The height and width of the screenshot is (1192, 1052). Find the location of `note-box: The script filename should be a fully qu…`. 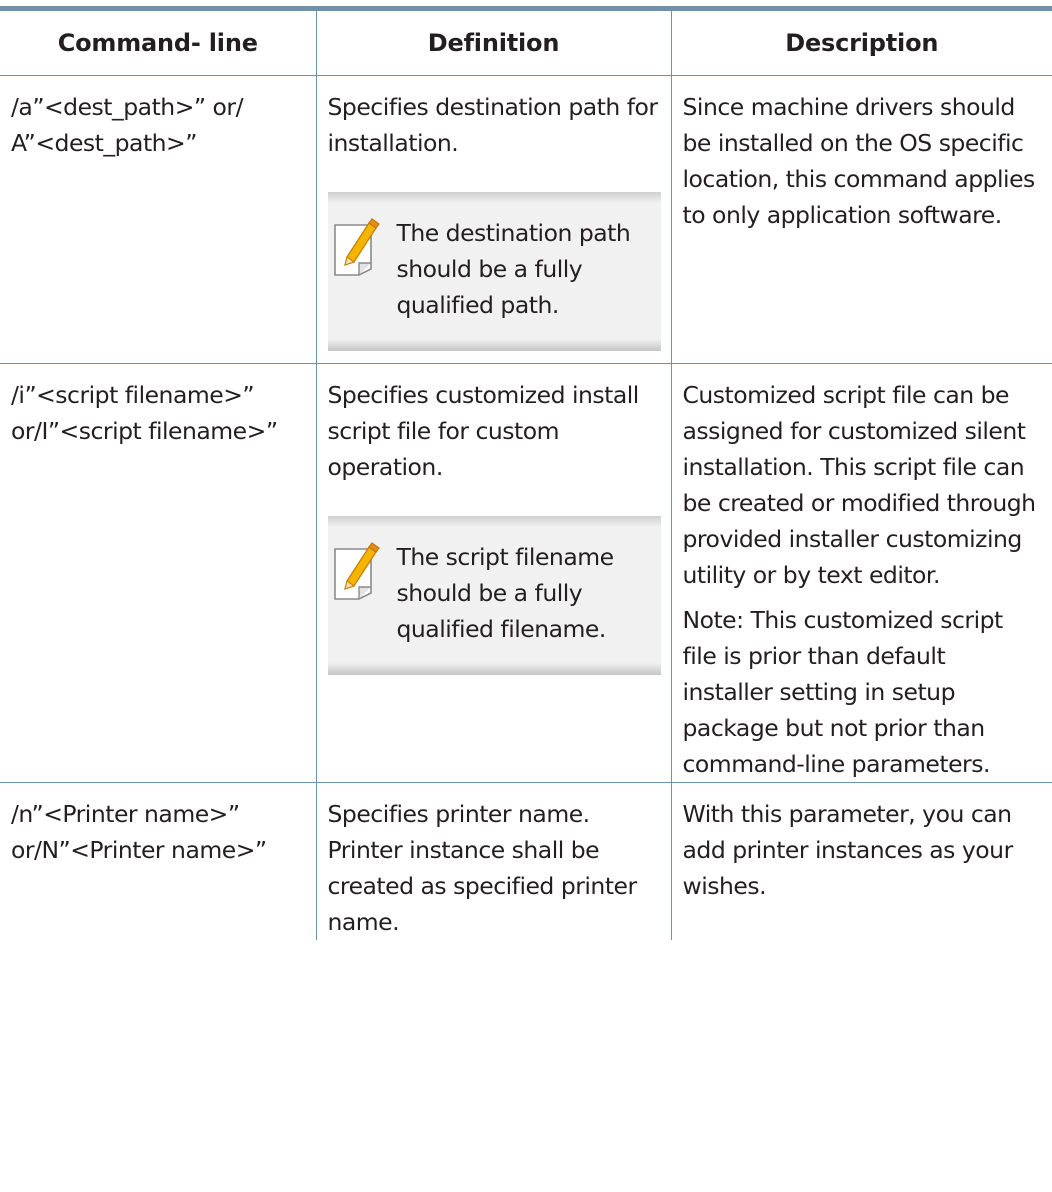

note-box: The script filename should be a fully qu… is located at coordinates (494, 595).